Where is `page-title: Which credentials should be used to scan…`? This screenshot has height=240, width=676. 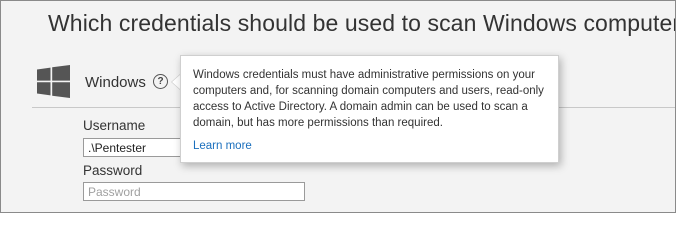
page-title: Which credentials should be used to scan… is located at coordinates (362, 23).